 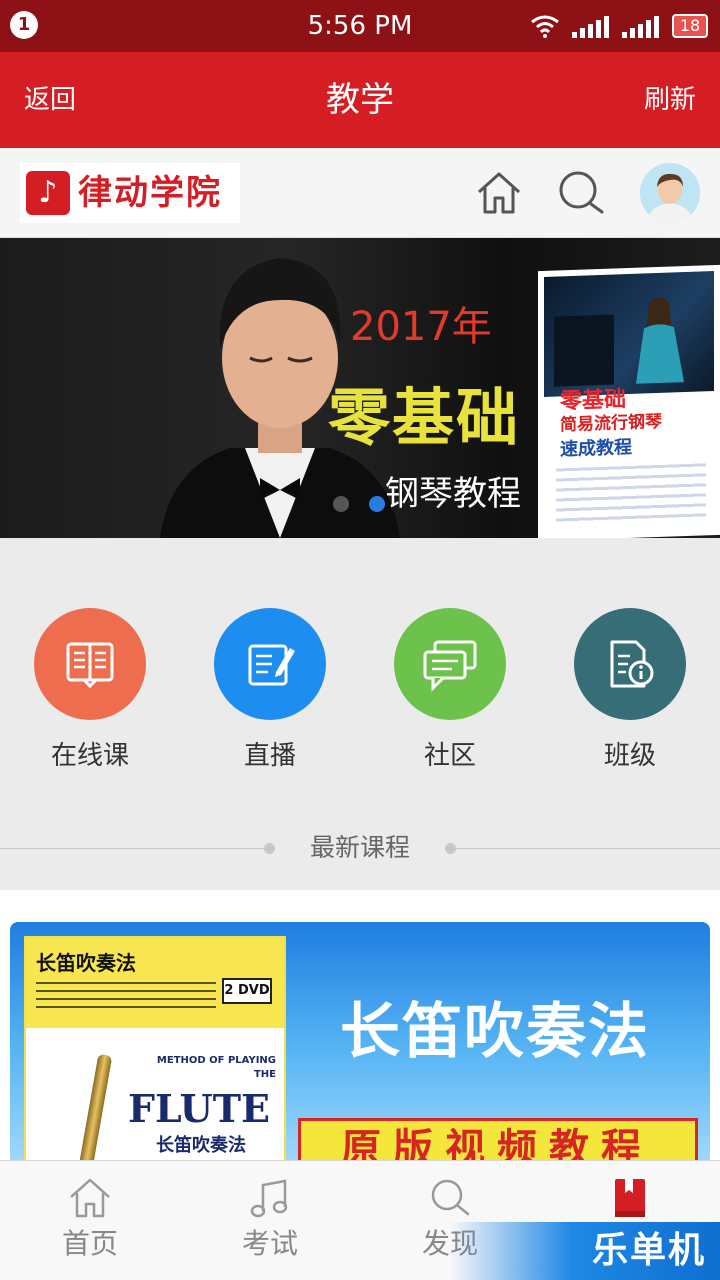 I want to click on online-course-circle, so click(x=90, y=664).